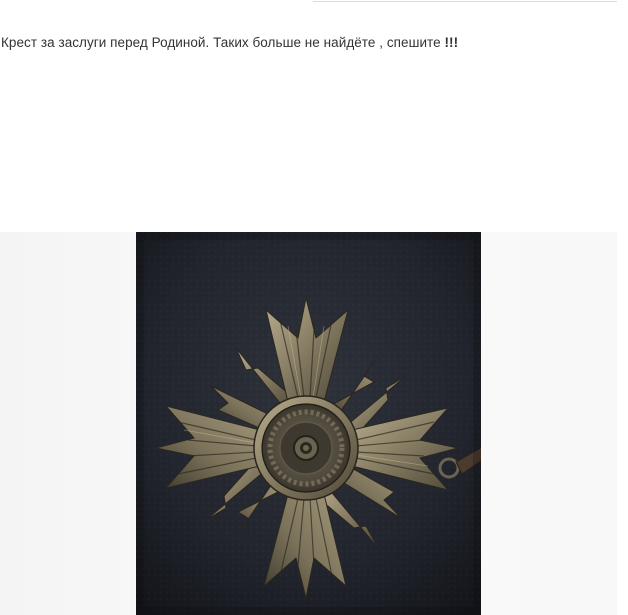 Image resolution: width=628 pixels, height=615 pixels. Describe the element at coordinates (451, 42) in the screenshot. I see `post-text-emphasis: !!!` at that location.